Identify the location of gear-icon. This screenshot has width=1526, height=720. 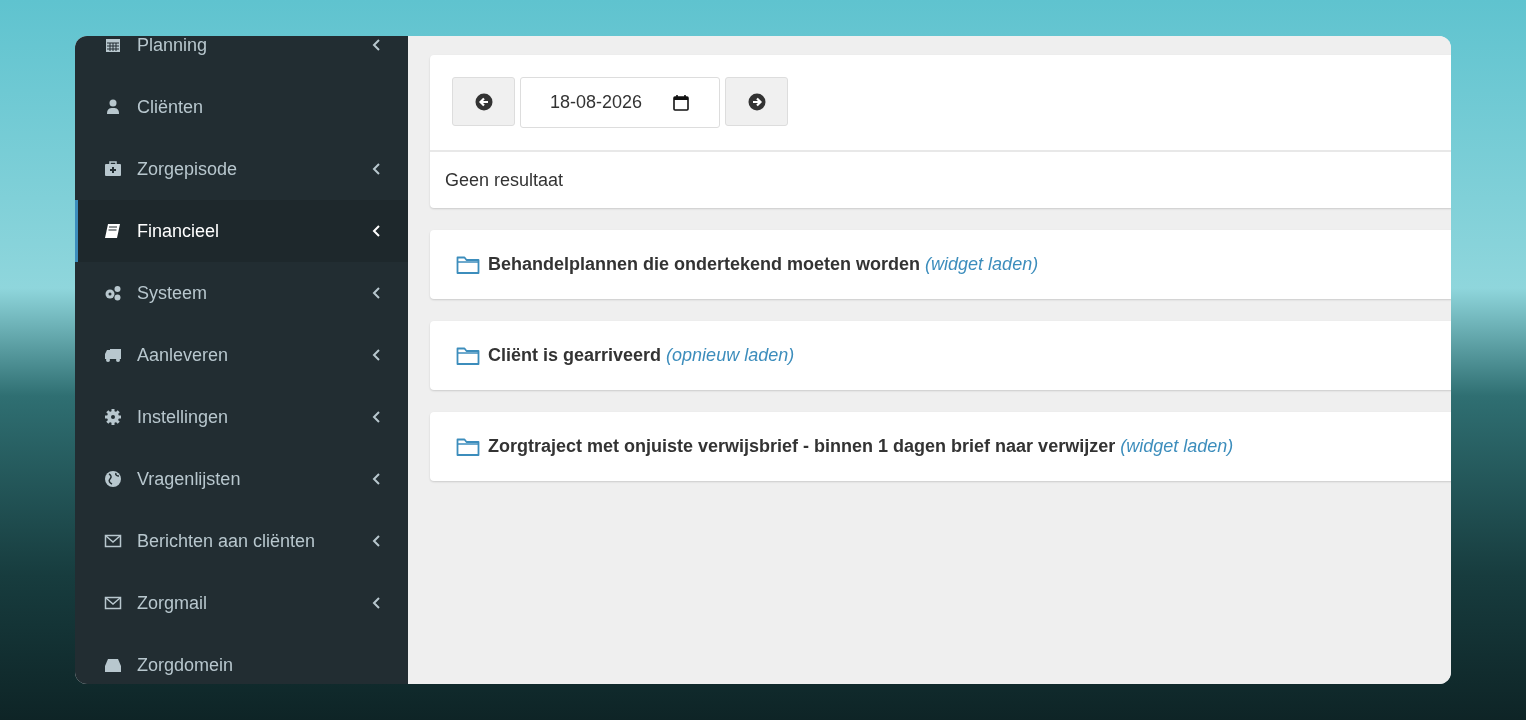
(113, 417).